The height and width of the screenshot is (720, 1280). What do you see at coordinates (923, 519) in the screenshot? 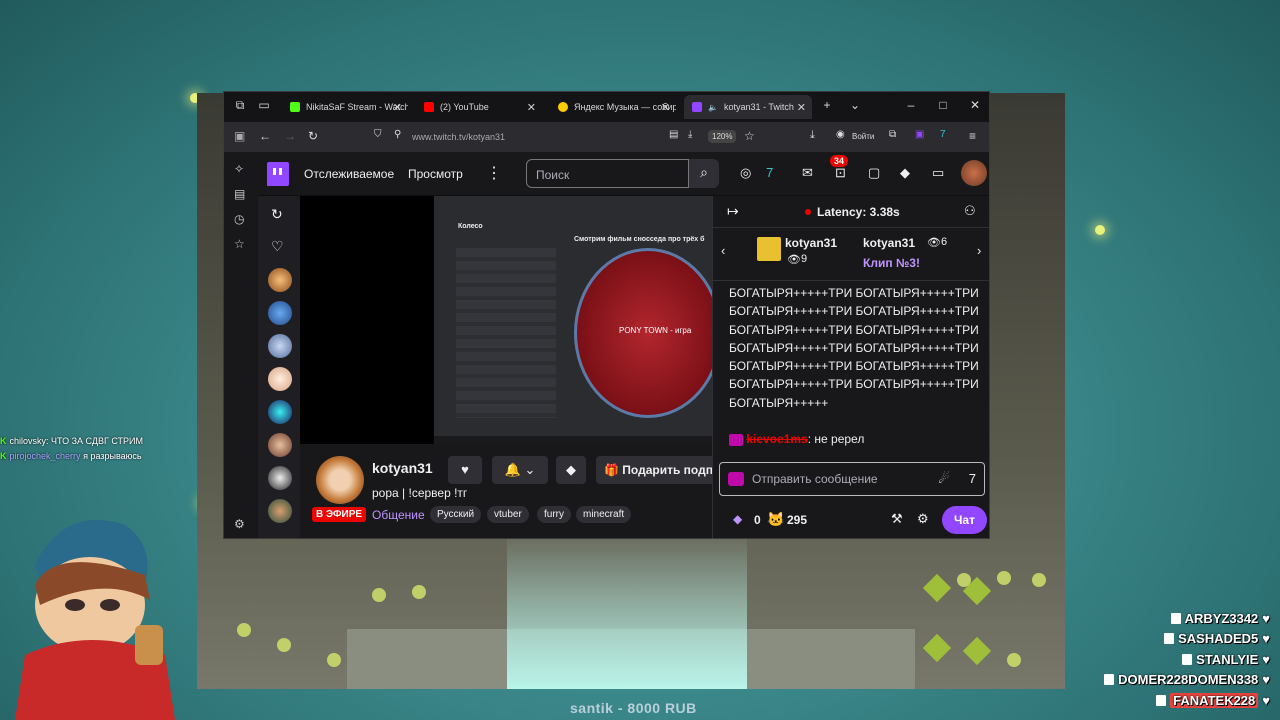
I see `chat-settings-icon: ⚙` at bounding box center [923, 519].